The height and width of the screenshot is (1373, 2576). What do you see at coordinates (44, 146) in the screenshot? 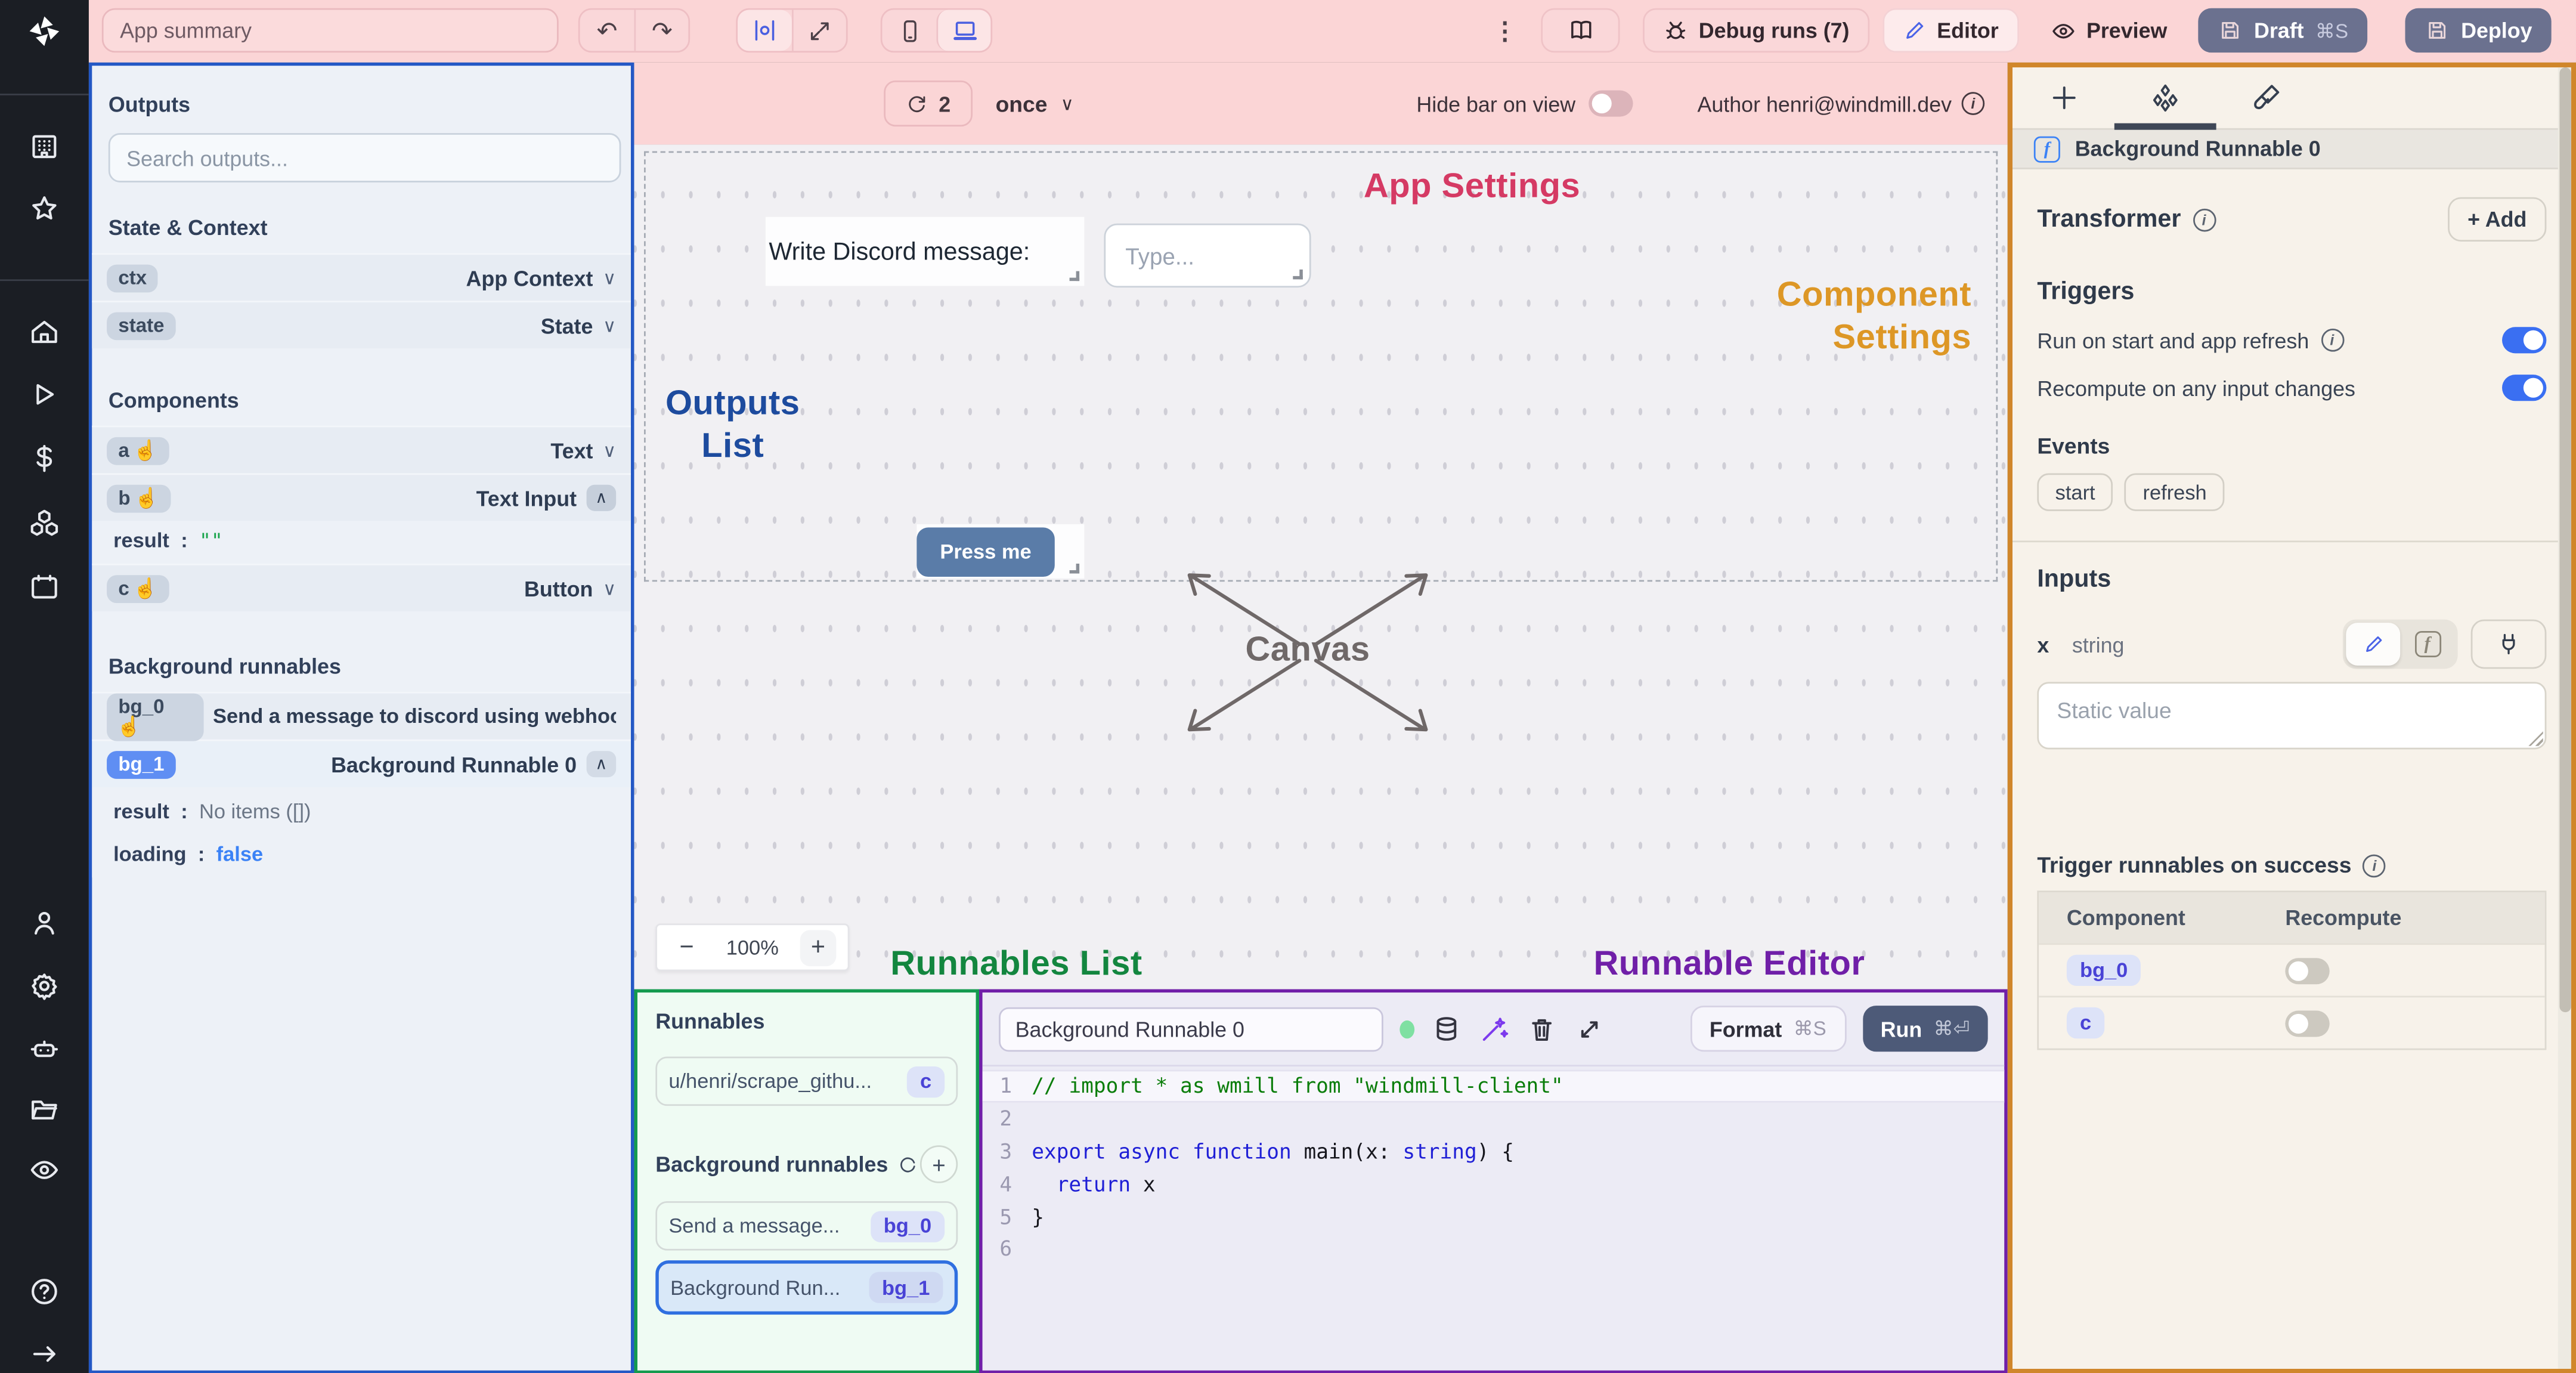
I see `workspace-icon` at bounding box center [44, 146].